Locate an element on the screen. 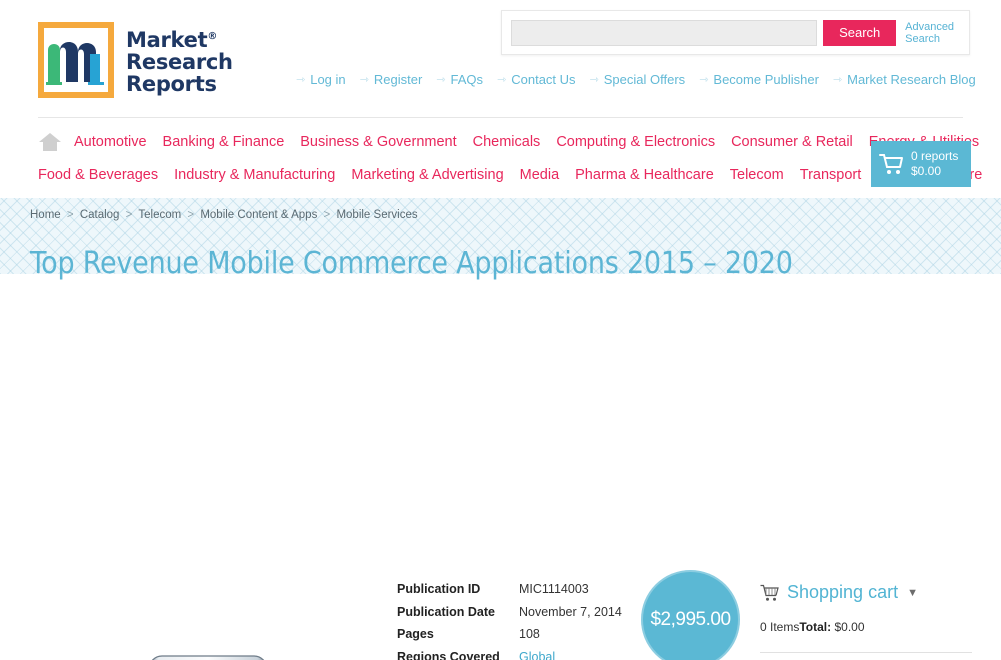  detail-row: Pages 108 is located at coordinates (509, 638).